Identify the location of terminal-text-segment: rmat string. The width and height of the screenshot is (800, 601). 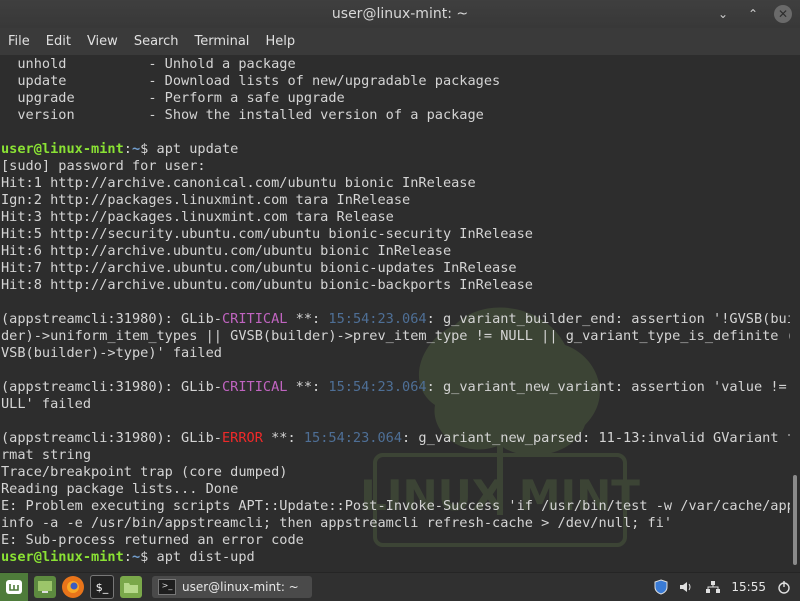
(46, 455).